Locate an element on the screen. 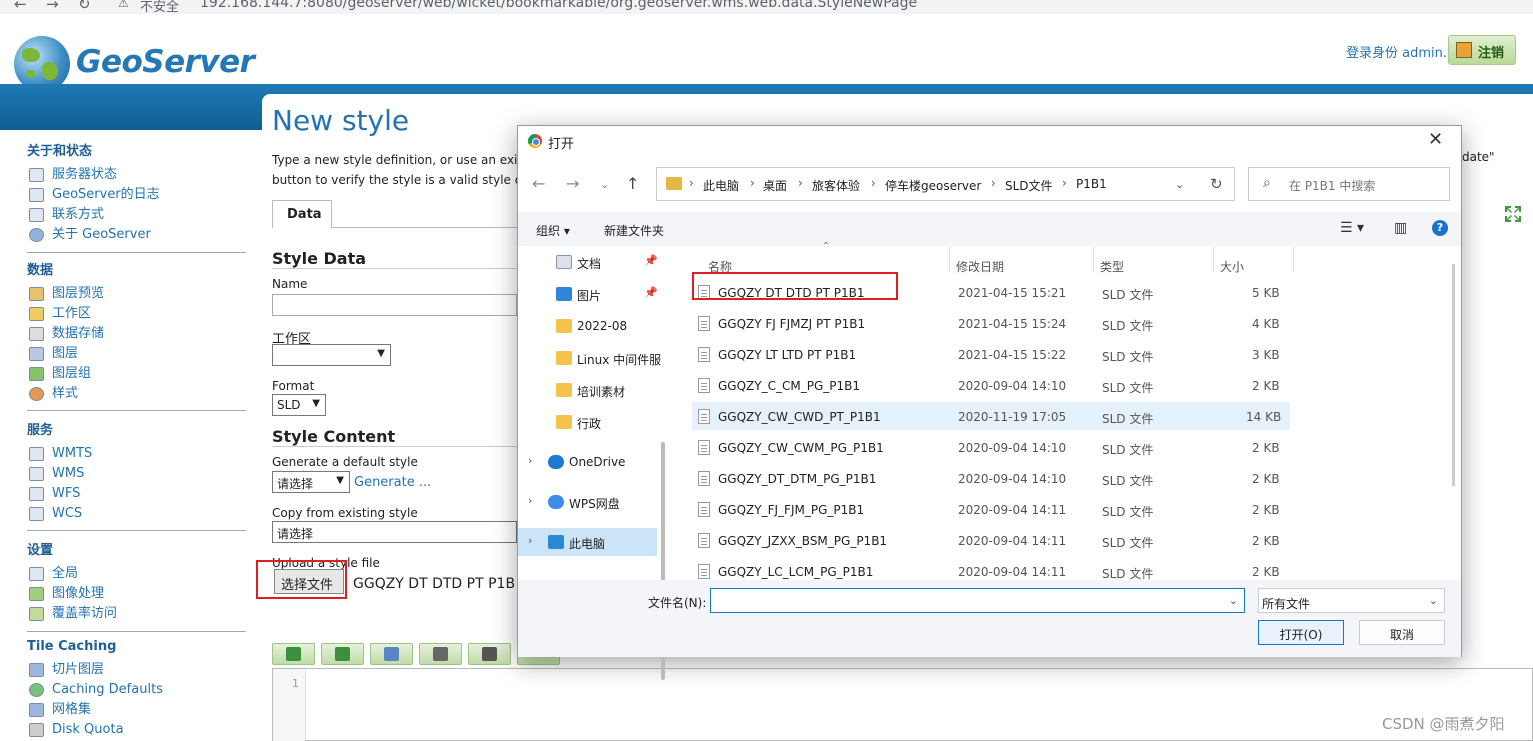 This screenshot has width=1533, height=741. sidebar-item-about: 关于 GeoServer is located at coordinates (137, 235).